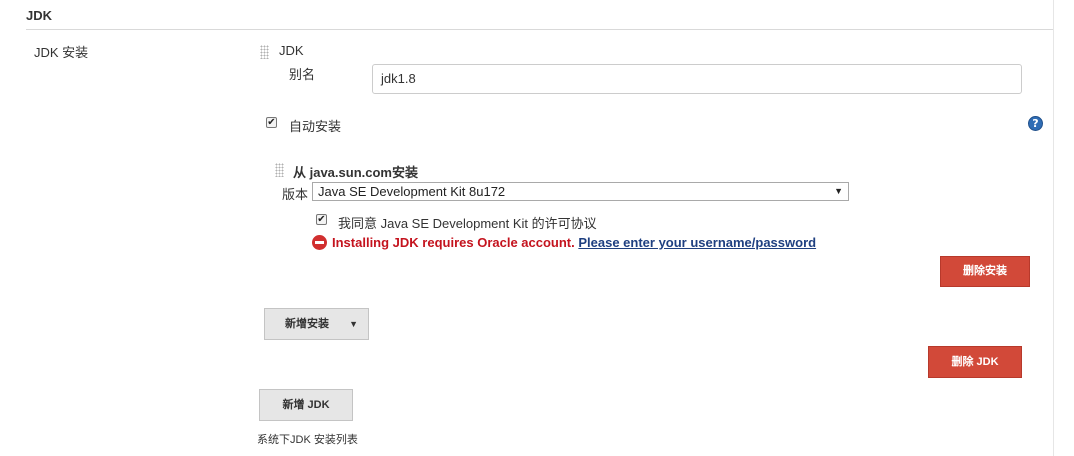  Describe the element at coordinates (295, 194) in the screenshot. I see `version-label: 版本` at that location.